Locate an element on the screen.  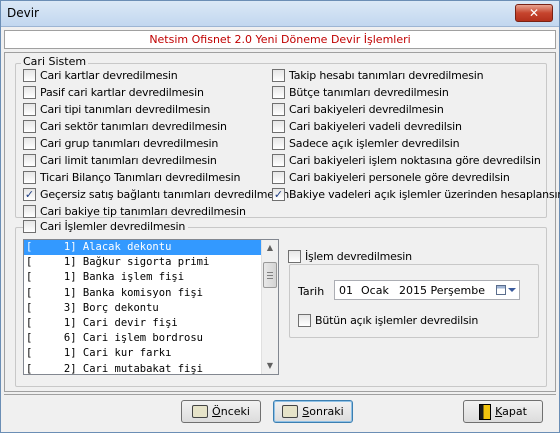
scroll-down-icon: ▼ is located at coordinates (270, 366).